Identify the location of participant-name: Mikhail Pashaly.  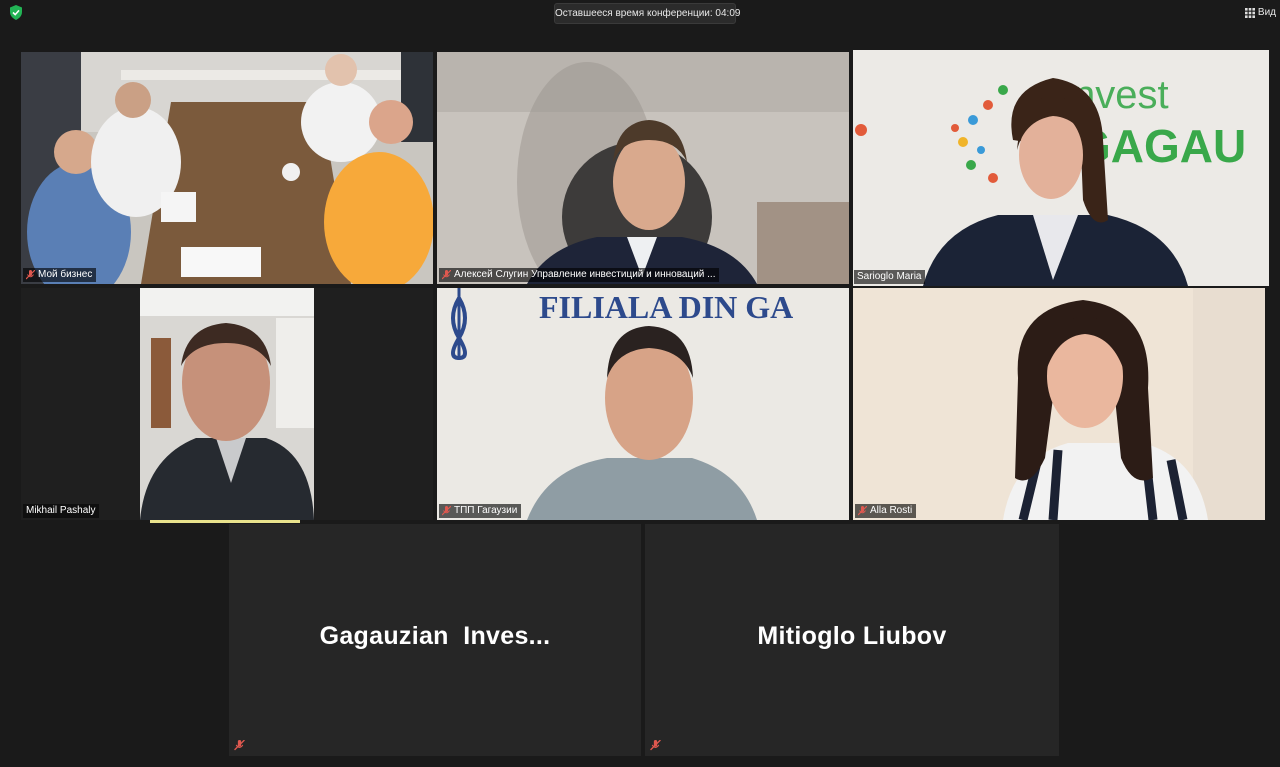
(61, 510).